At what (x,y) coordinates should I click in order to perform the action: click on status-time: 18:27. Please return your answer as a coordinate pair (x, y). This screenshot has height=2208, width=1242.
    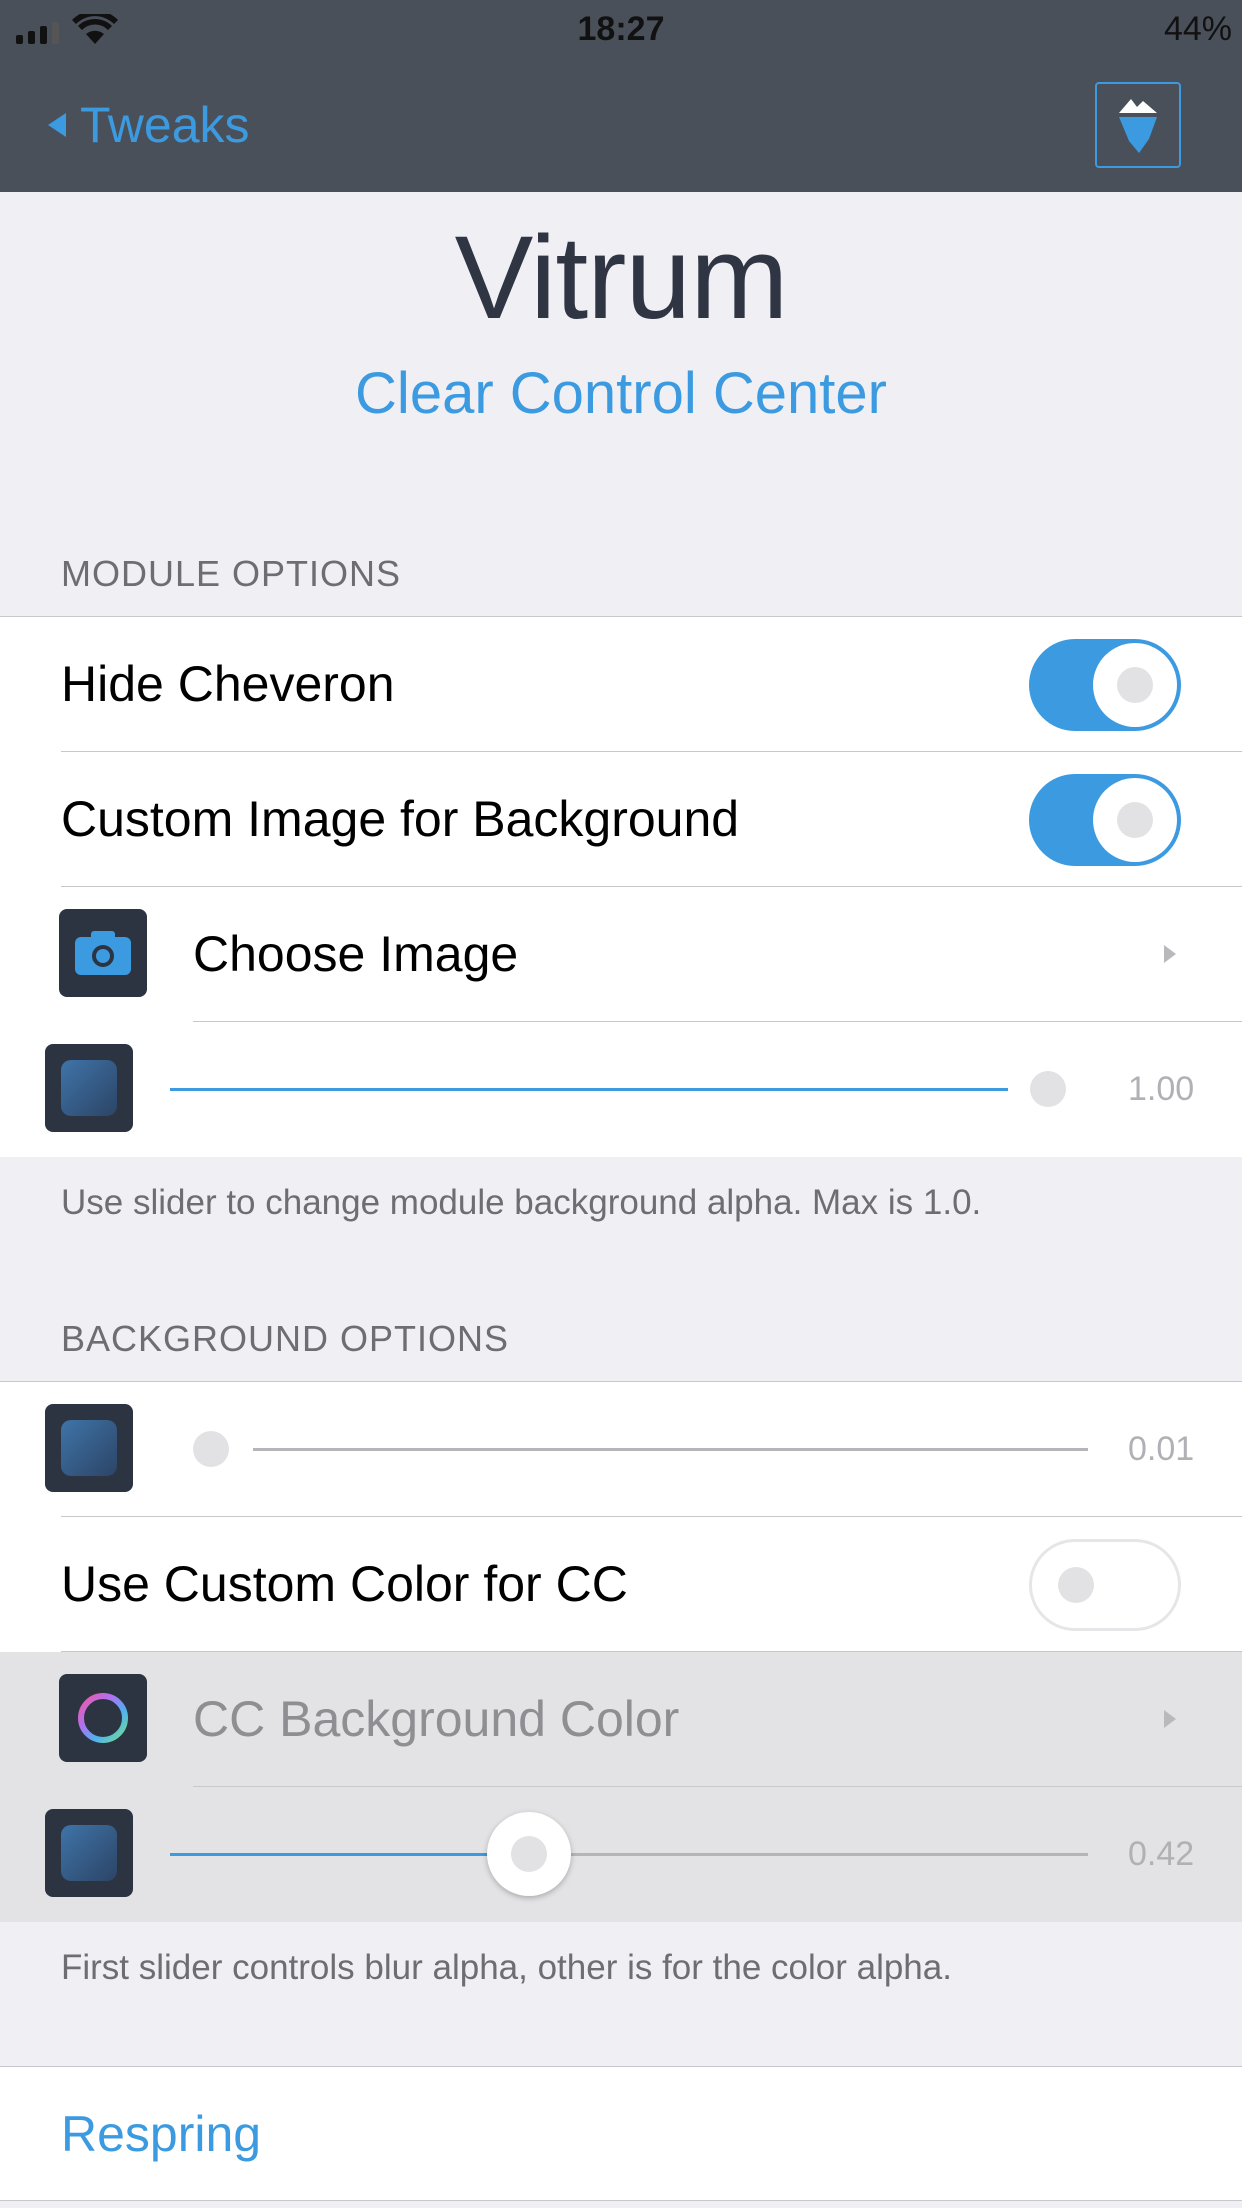
    Looking at the image, I should click on (621, 29).